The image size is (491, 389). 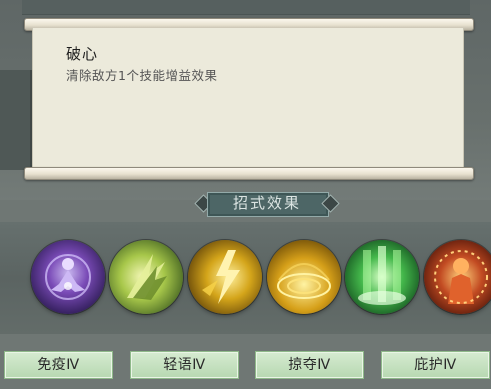 I want to click on tag-shelter: 庇护Ⅳ, so click(x=435, y=365).